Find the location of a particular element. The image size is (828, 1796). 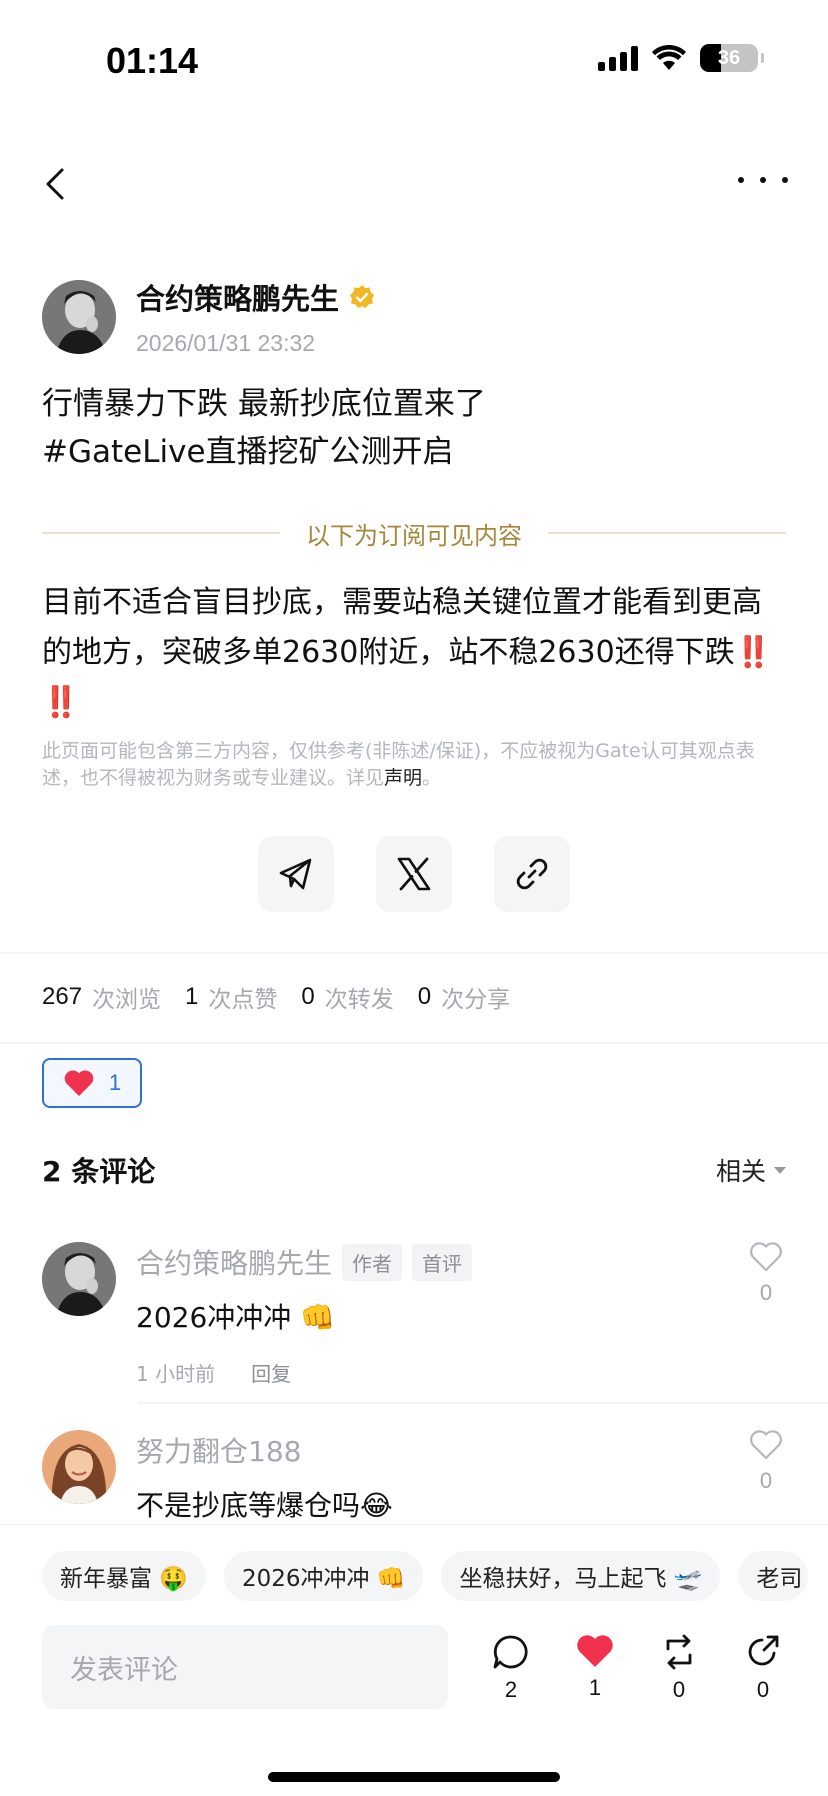

share-x-button is located at coordinates (414, 874).